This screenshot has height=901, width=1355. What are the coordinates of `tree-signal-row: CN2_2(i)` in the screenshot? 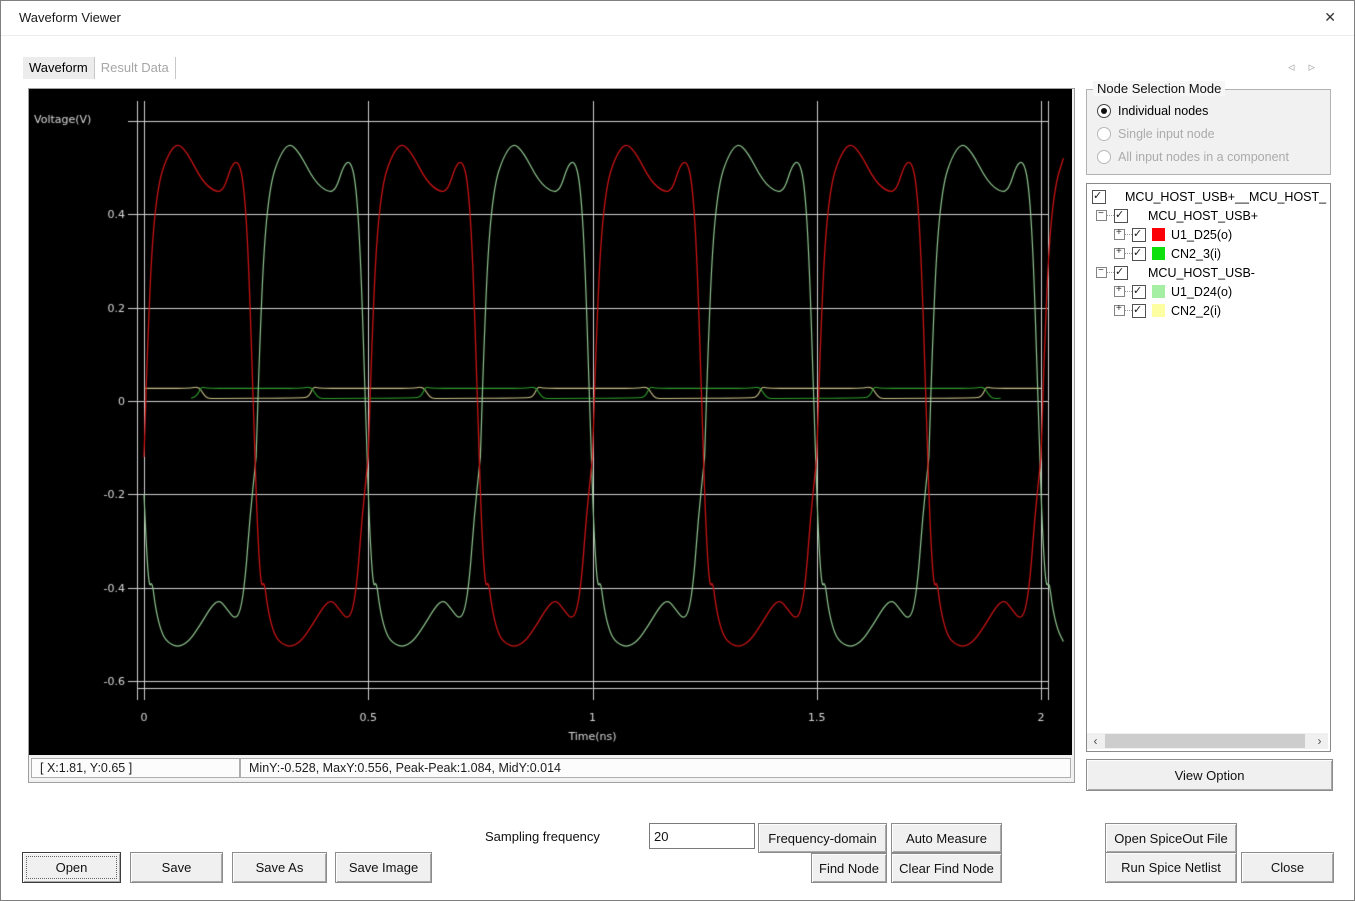 It's located at (1208, 310).